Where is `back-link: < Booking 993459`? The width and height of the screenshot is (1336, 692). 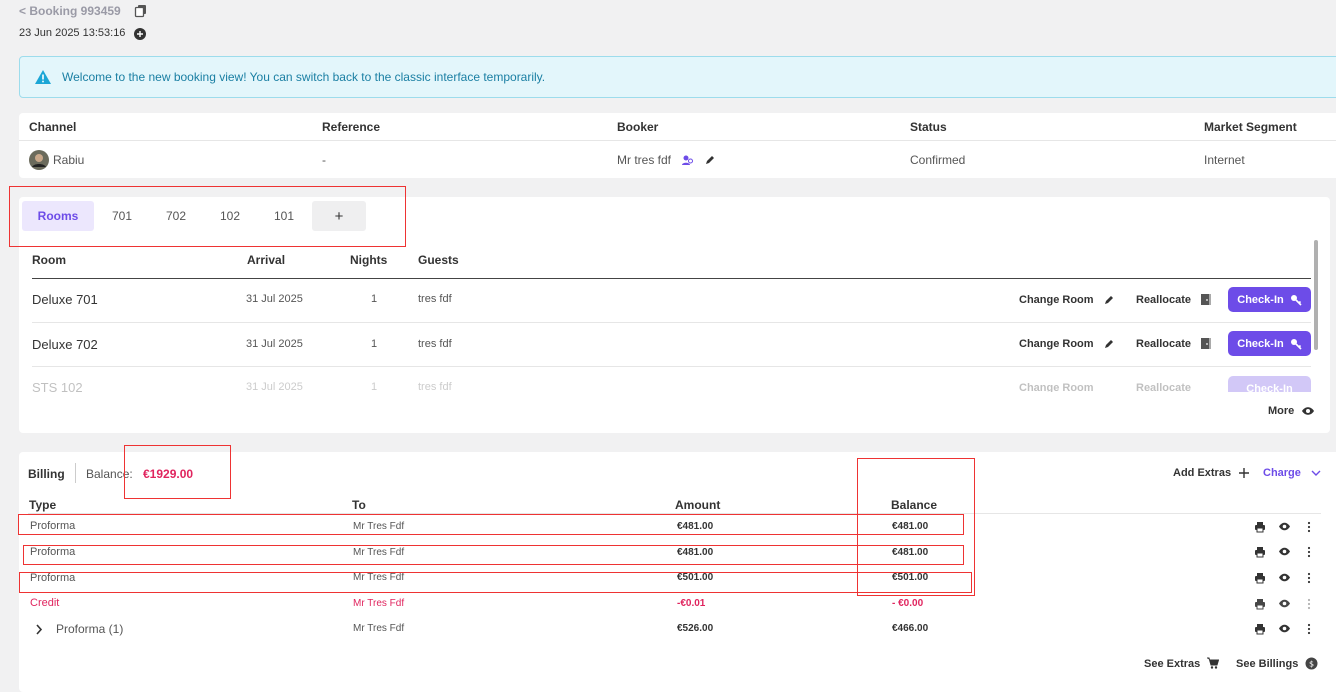
back-link: < Booking 993459 is located at coordinates (70, 11).